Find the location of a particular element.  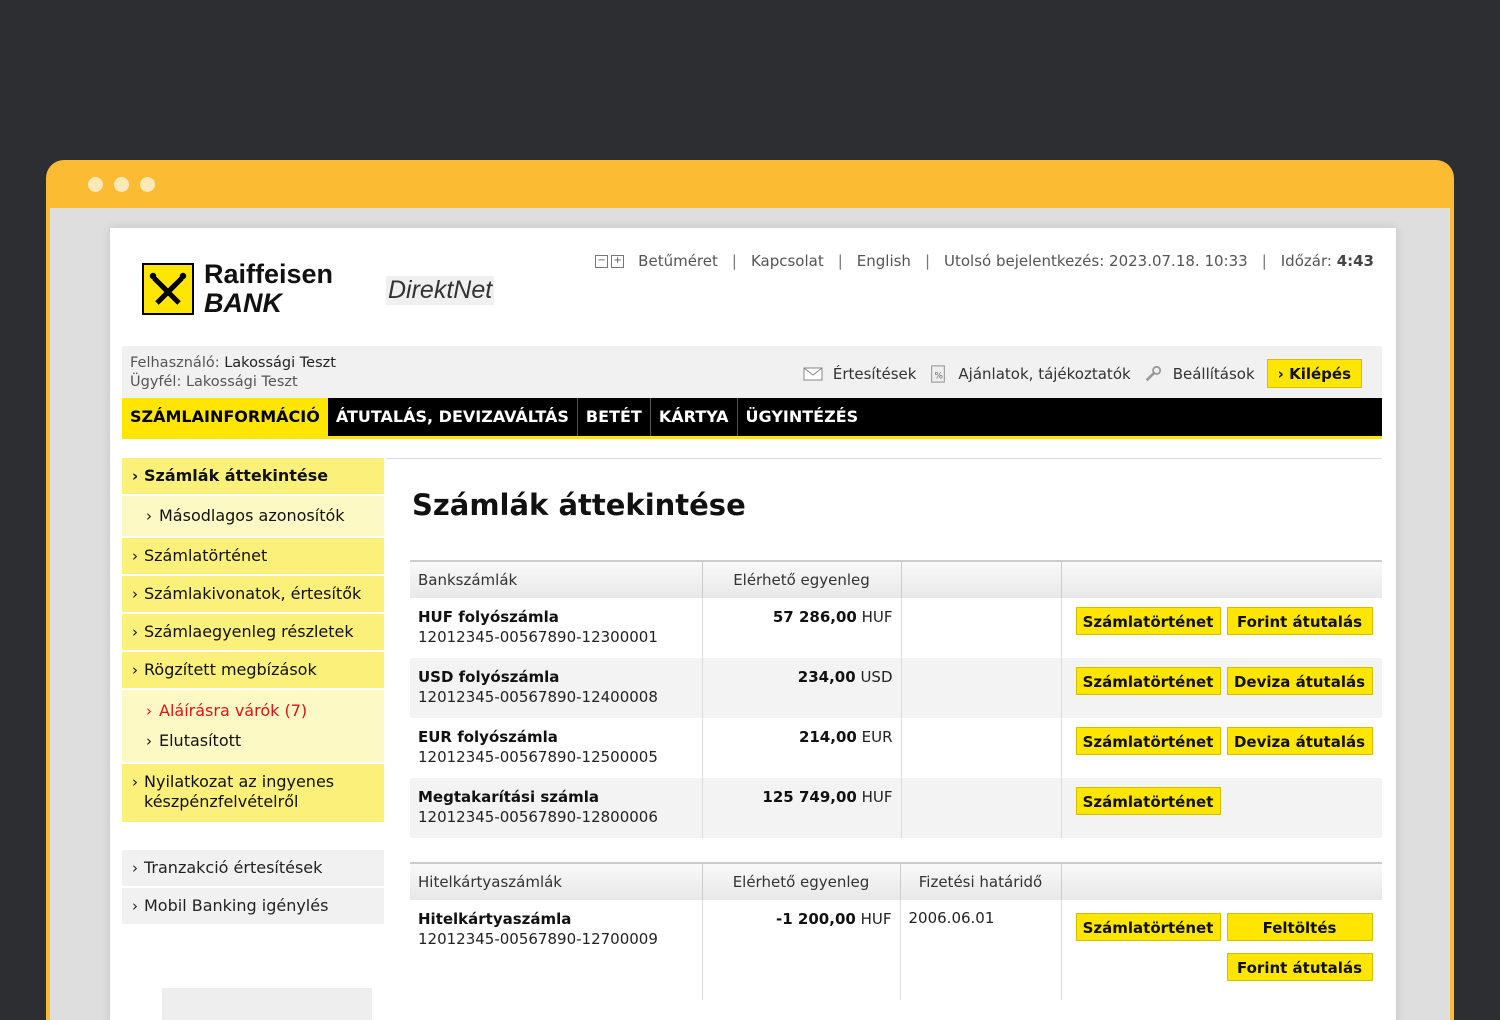

logo-wordmark: Raiffeisen BANK is located at coordinates (268, 289).